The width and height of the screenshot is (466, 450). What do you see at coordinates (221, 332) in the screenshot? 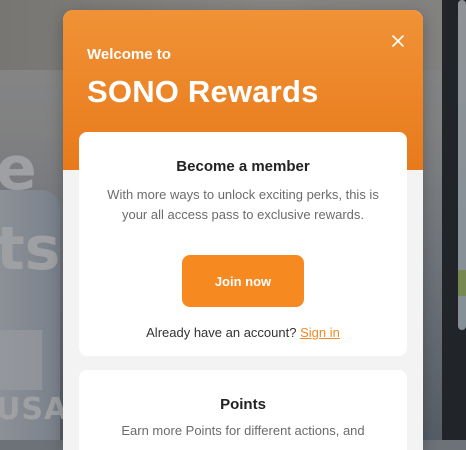
I see `signin-prompt: Already have an account?` at bounding box center [221, 332].